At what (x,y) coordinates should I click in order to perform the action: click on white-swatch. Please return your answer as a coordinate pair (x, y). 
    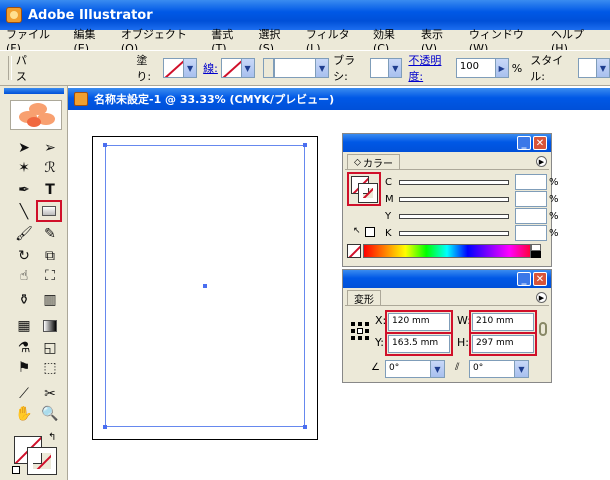
    Looking at the image, I should click on (536, 247).